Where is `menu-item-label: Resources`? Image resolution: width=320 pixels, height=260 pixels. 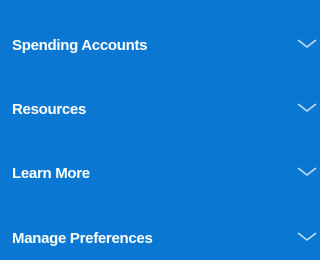
menu-item-label: Resources is located at coordinates (49, 109).